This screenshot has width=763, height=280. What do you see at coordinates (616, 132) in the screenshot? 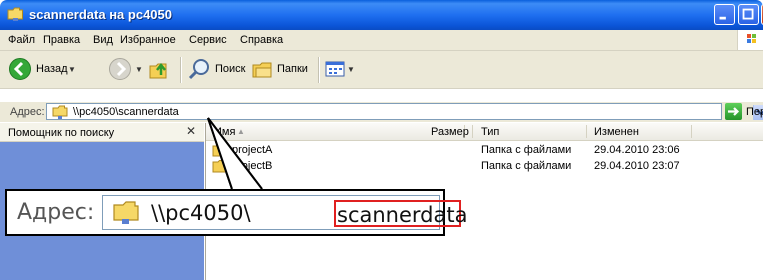
I see `column-modified: Изменен` at bounding box center [616, 132].